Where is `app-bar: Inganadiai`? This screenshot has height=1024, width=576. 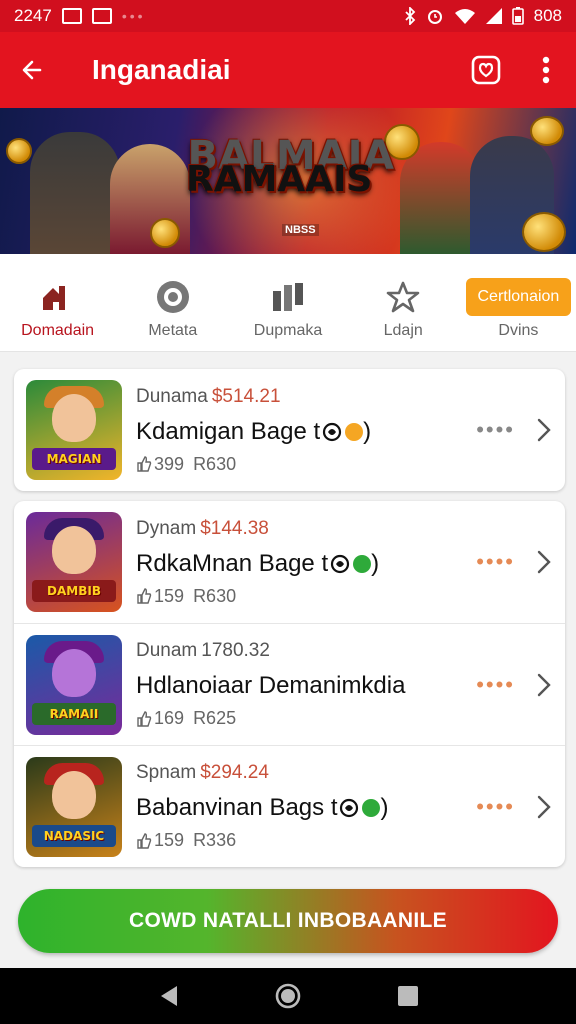 app-bar: Inganadiai is located at coordinates (288, 70).